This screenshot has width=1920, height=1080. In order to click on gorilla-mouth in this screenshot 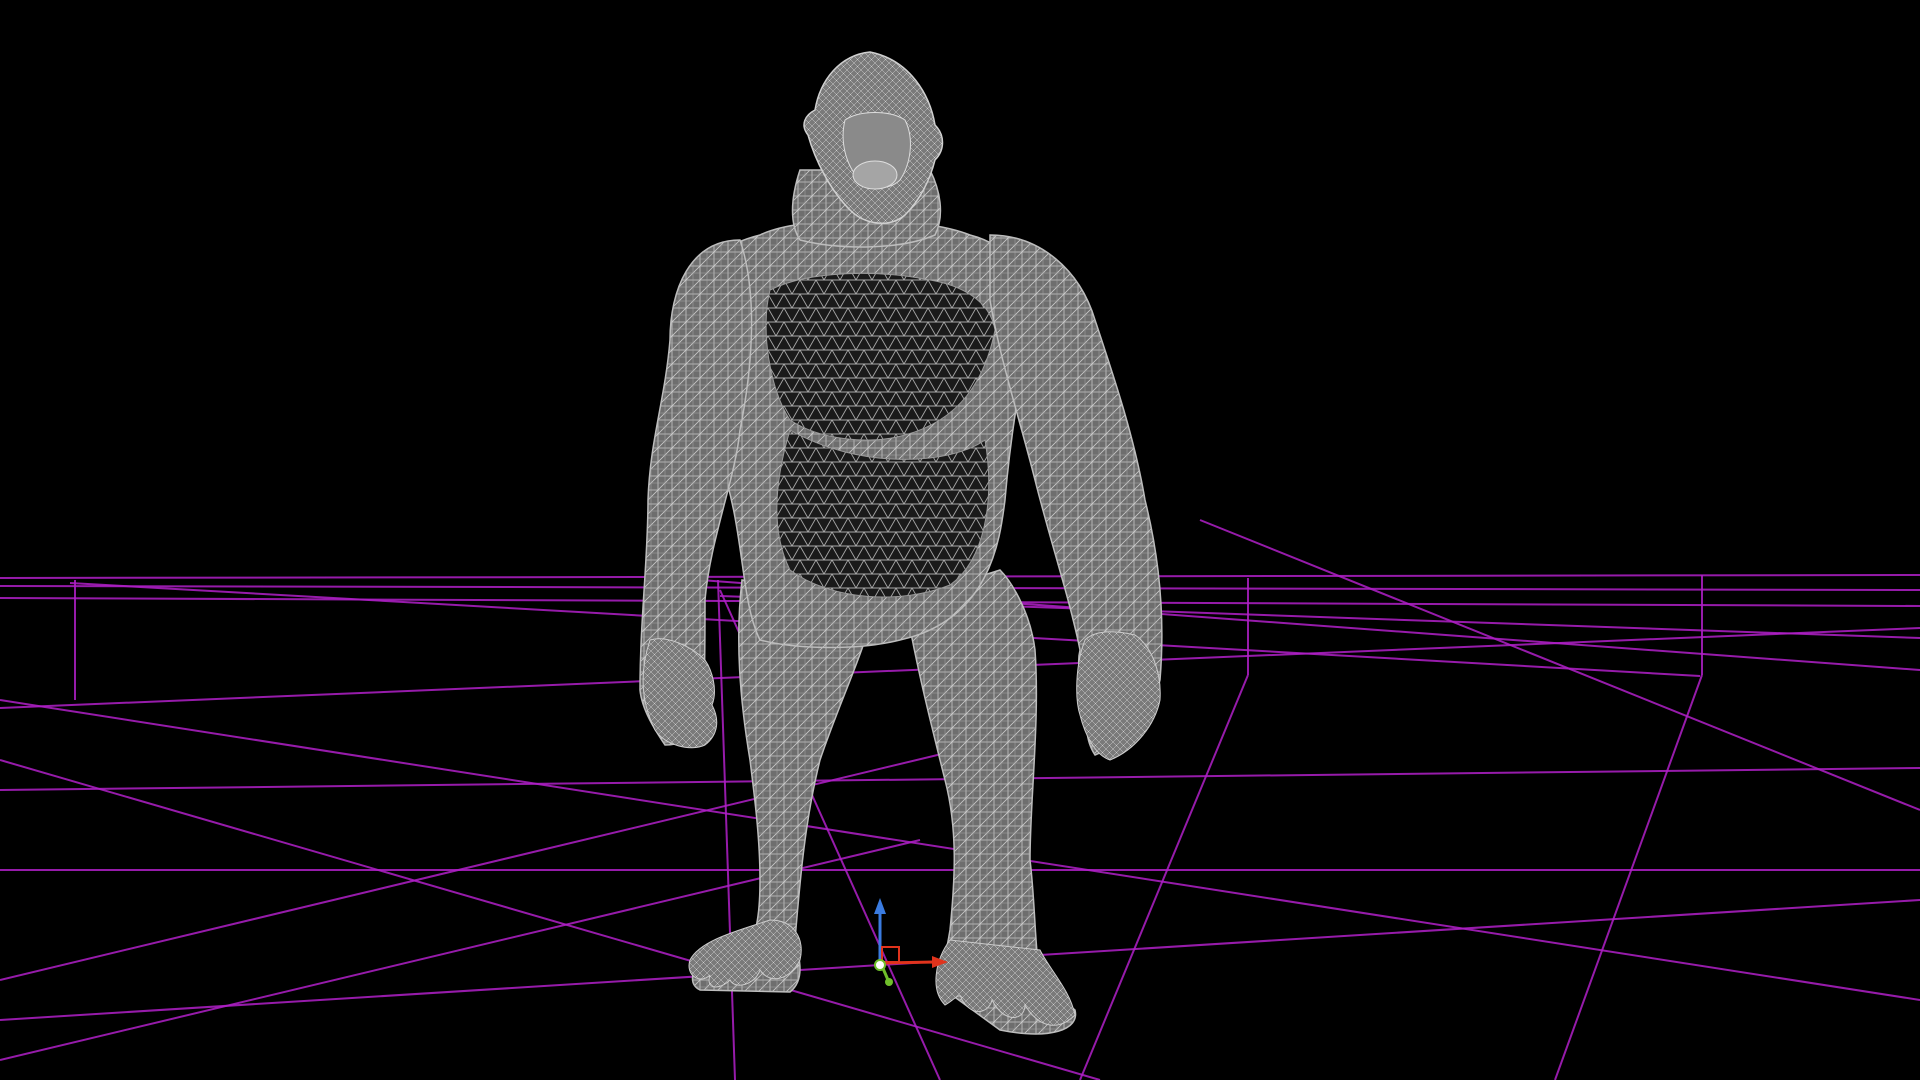, I will do `click(875, 175)`.